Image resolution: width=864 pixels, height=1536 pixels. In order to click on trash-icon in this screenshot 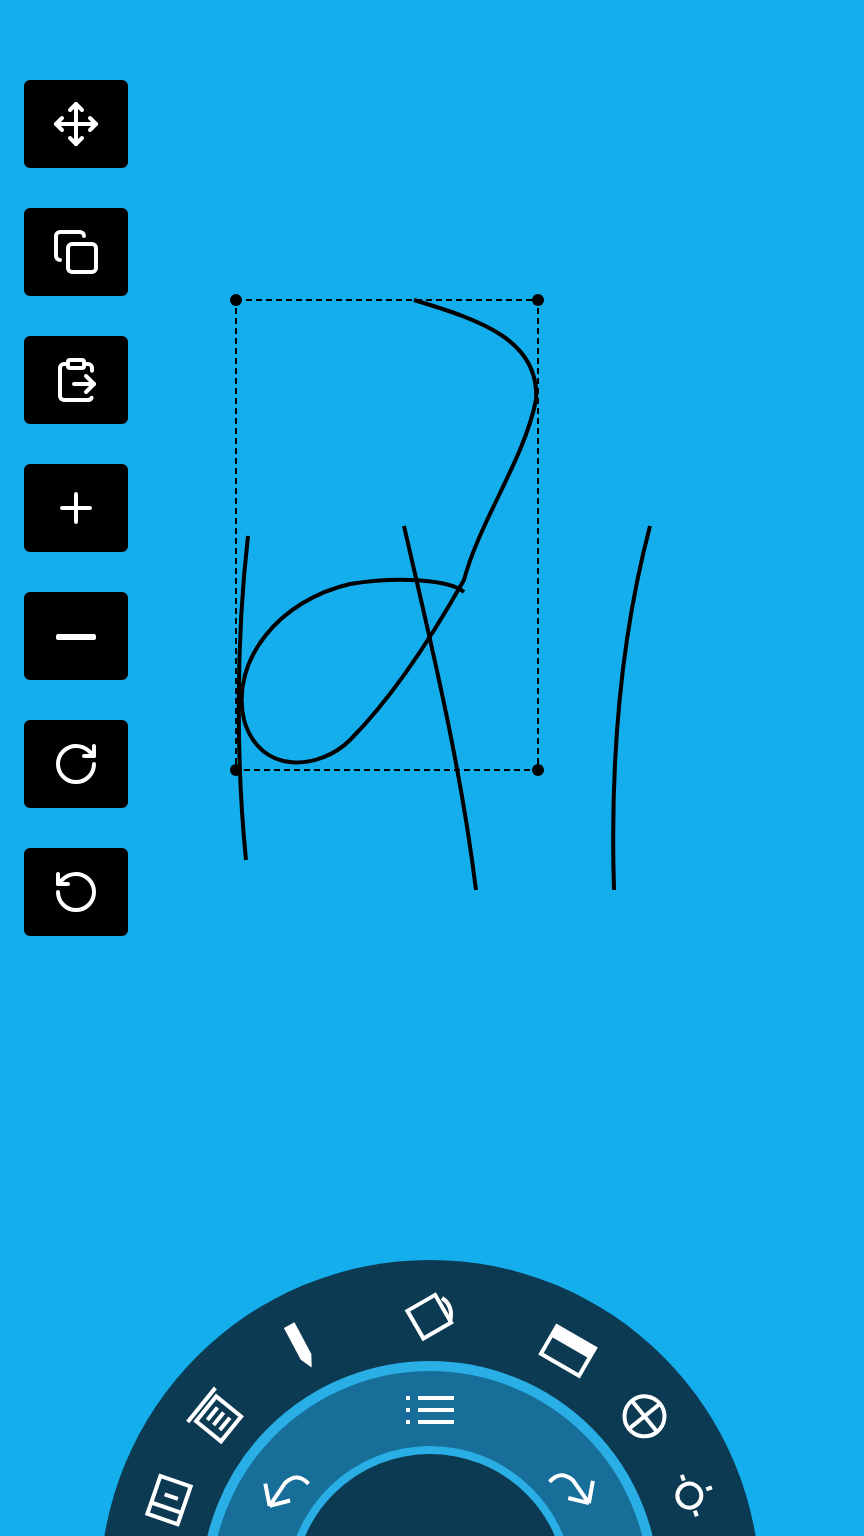, I will do `click(215, 1415)`.